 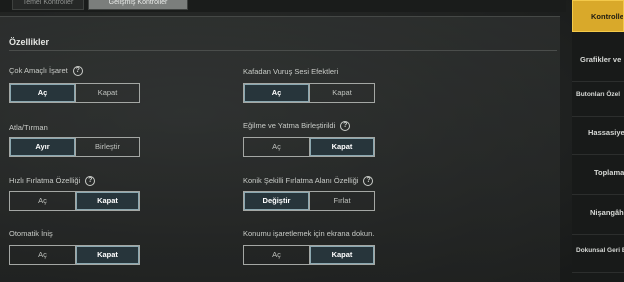 I want to click on peek-prone-option-off: Kapat, so click(x=341, y=147).